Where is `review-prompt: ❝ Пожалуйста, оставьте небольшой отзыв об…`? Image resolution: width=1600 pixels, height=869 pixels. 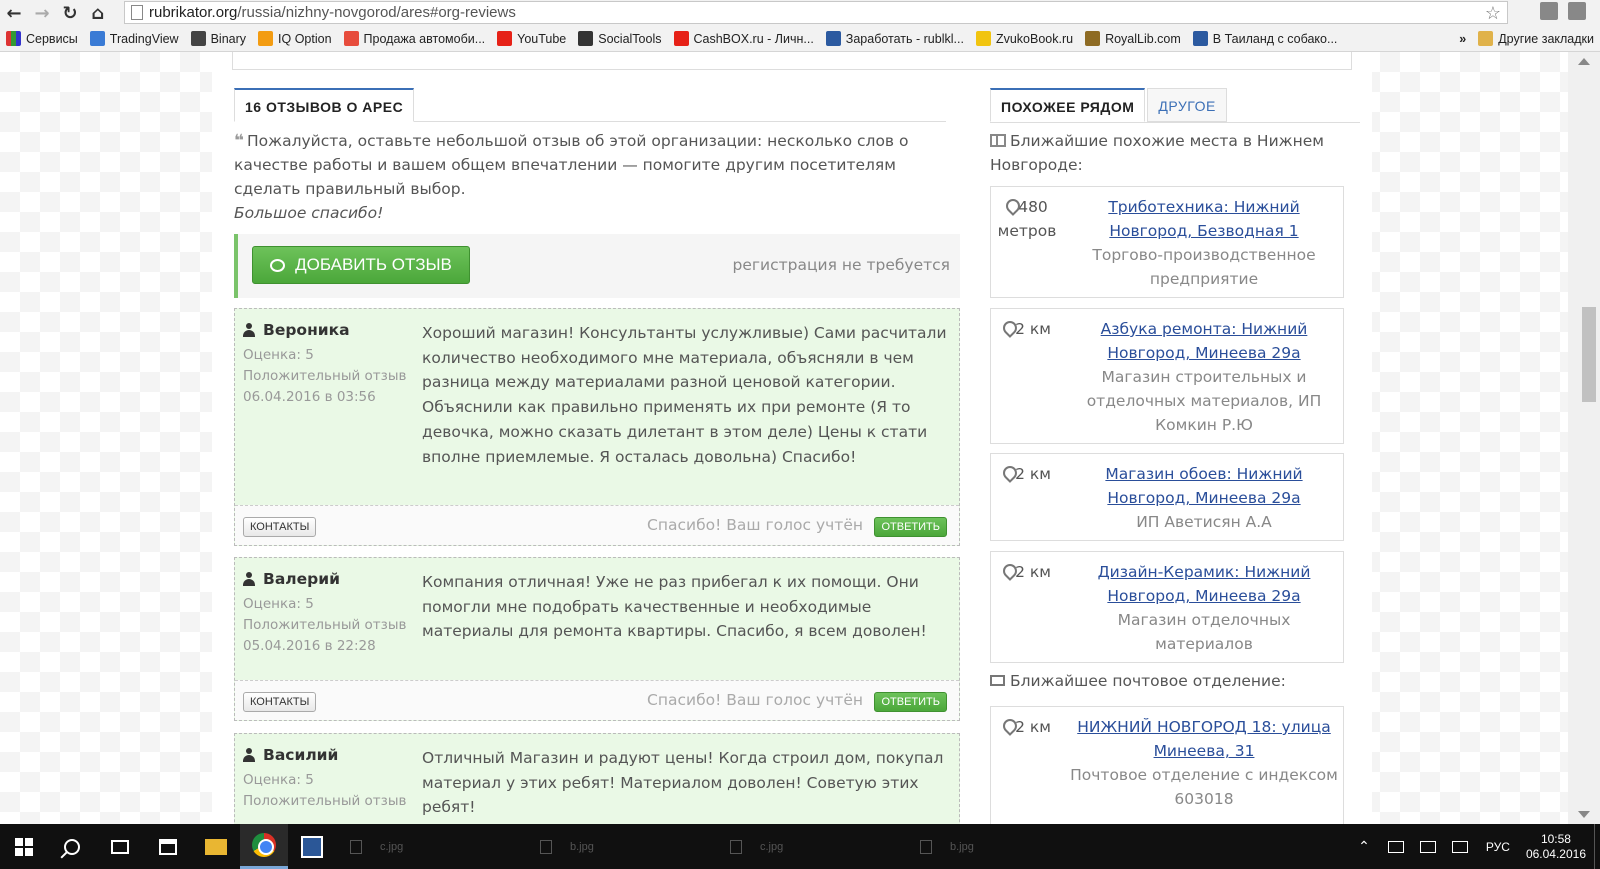
review-prompt: ❝ Пожалуйста, оставьте небольшой отзыв об… is located at coordinates (594, 177).